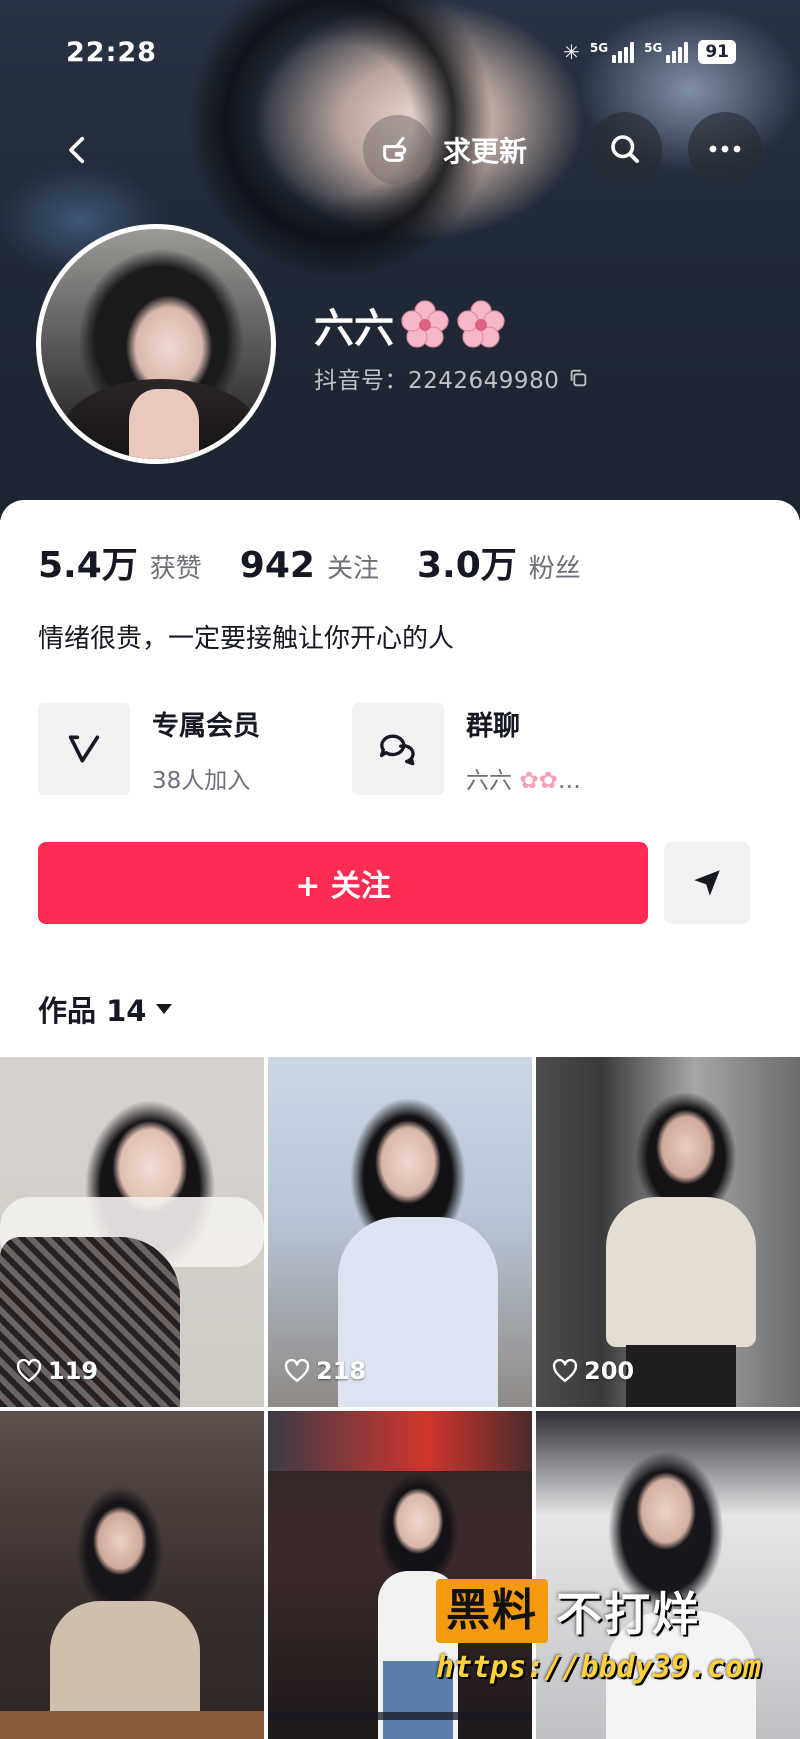 The width and height of the screenshot is (800, 1739). What do you see at coordinates (156, 344) in the screenshot?
I see `avatar` at bounding box center [156, 344].